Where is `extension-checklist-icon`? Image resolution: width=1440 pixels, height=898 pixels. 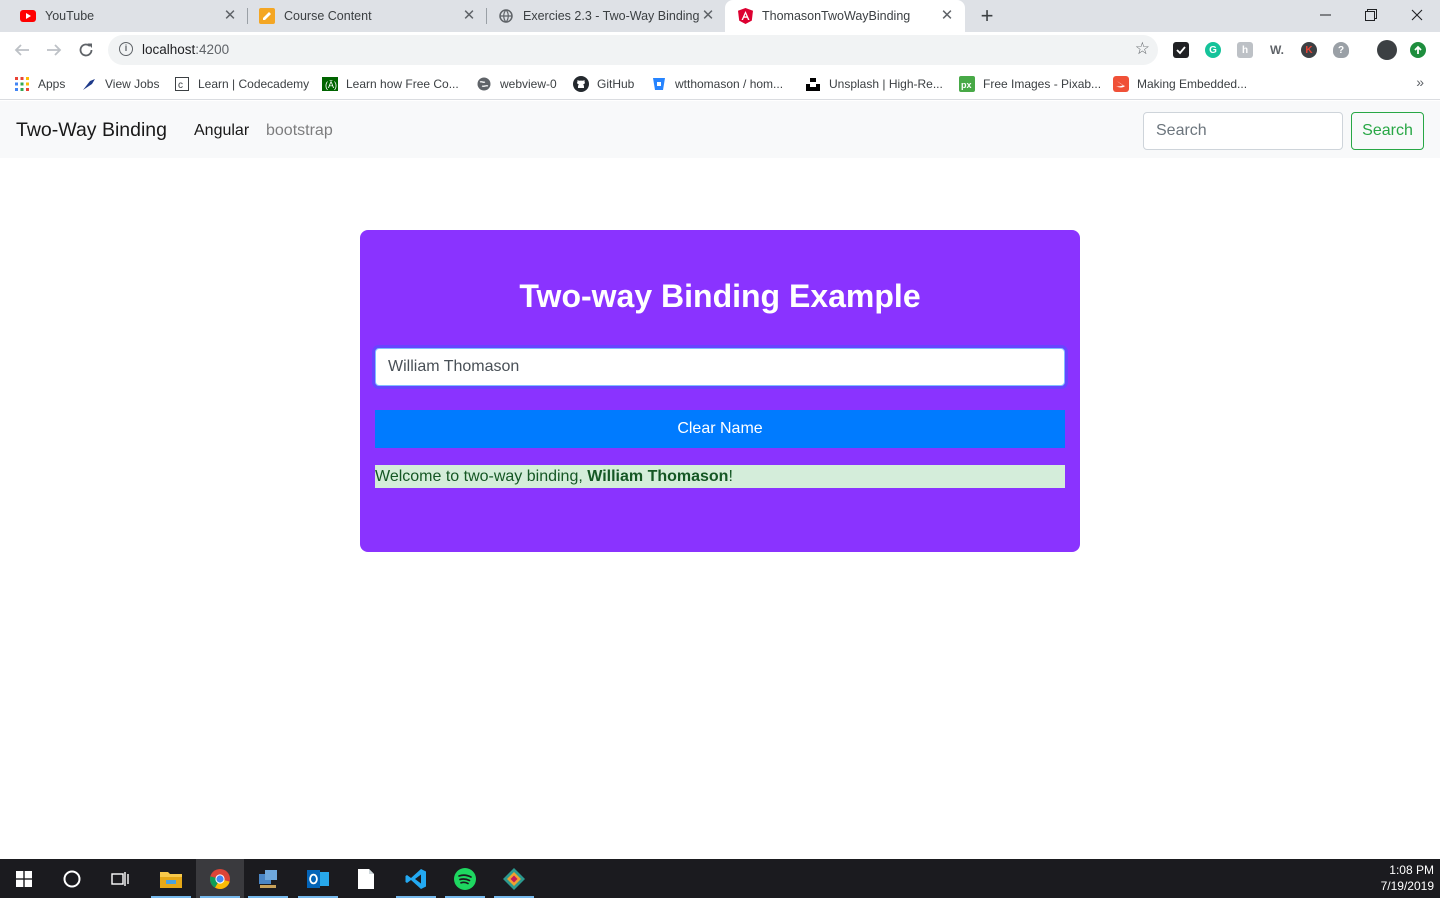 extension-checklist-icon is located at coordinates (1181, 50).